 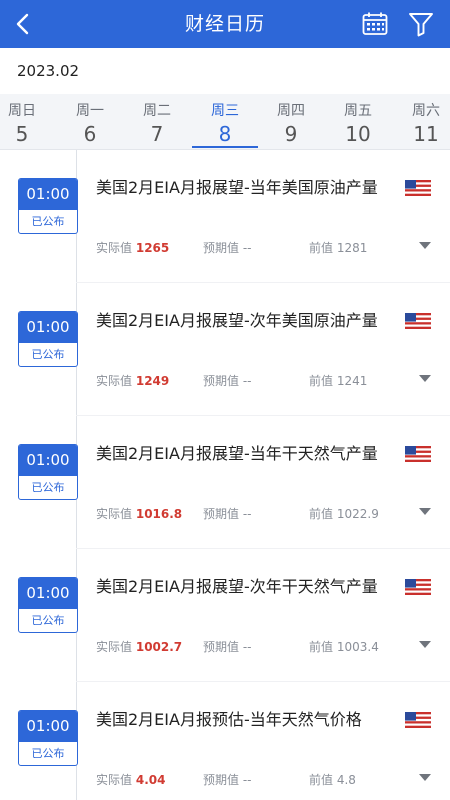 I want to click on previous-group: 前值 1022.9, so click(x=344, y=513).